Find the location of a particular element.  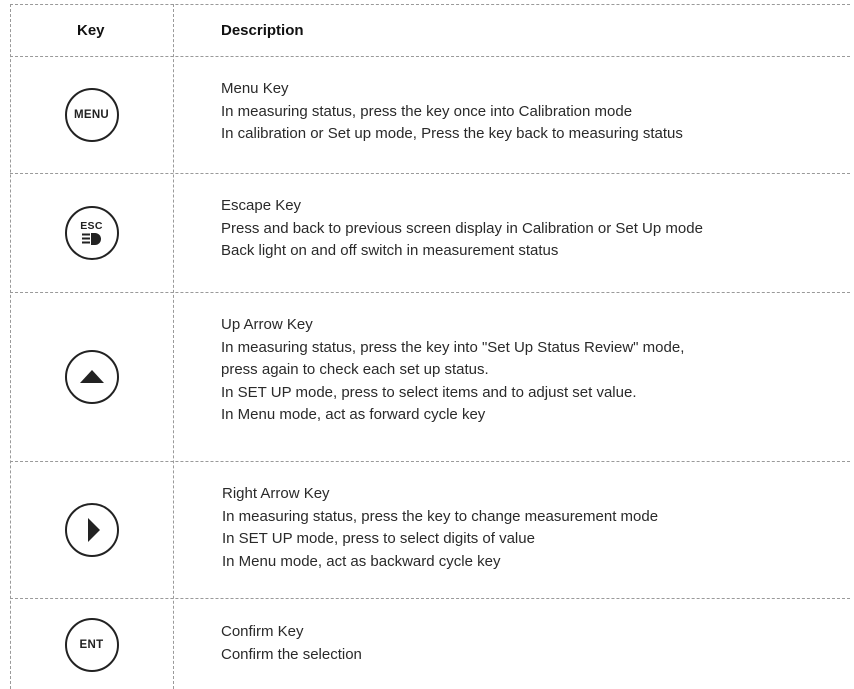

right-arrow-key is located at coordinates (91, 529).